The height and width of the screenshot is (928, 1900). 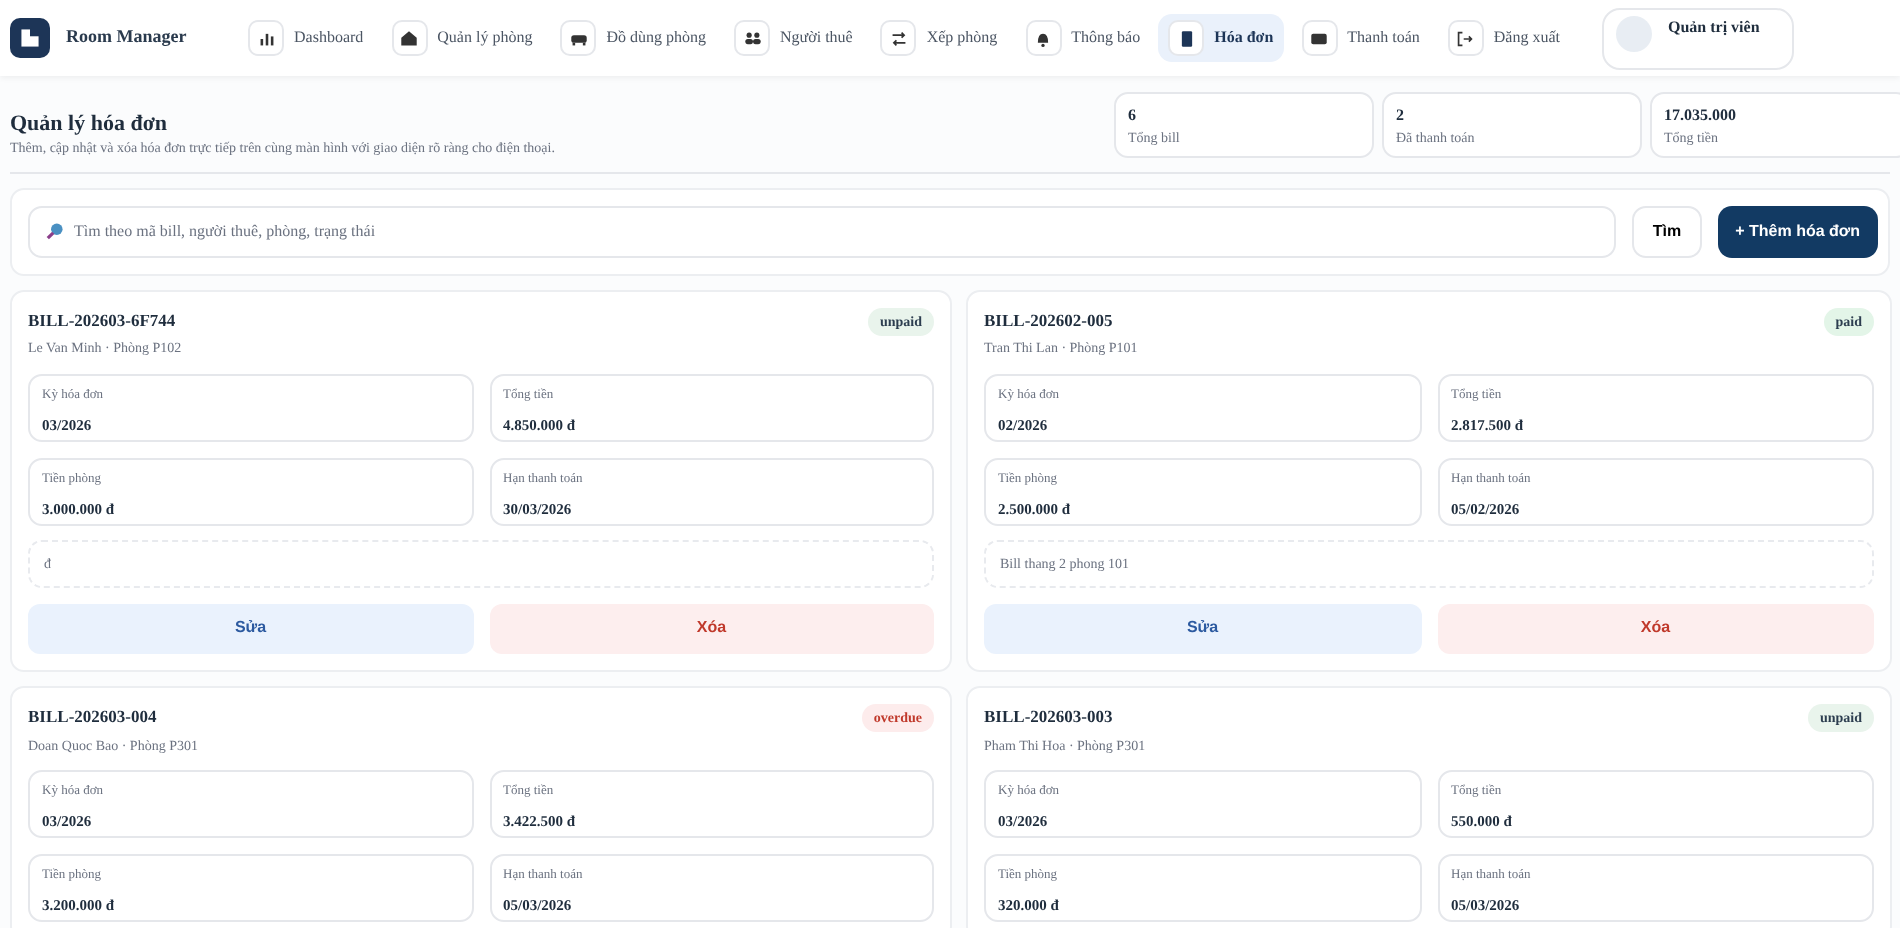 I want to click on nav-item: Thanh toán, so click(x=1360, y=38).